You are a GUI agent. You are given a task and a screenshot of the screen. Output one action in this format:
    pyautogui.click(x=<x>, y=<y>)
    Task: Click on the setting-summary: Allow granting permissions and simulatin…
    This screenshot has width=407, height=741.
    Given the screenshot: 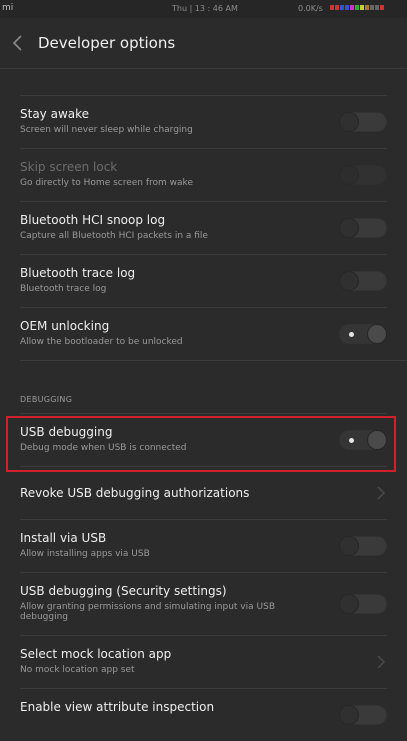 What is the action you would take?
    pyautogui.click(x=147, y=612)
    